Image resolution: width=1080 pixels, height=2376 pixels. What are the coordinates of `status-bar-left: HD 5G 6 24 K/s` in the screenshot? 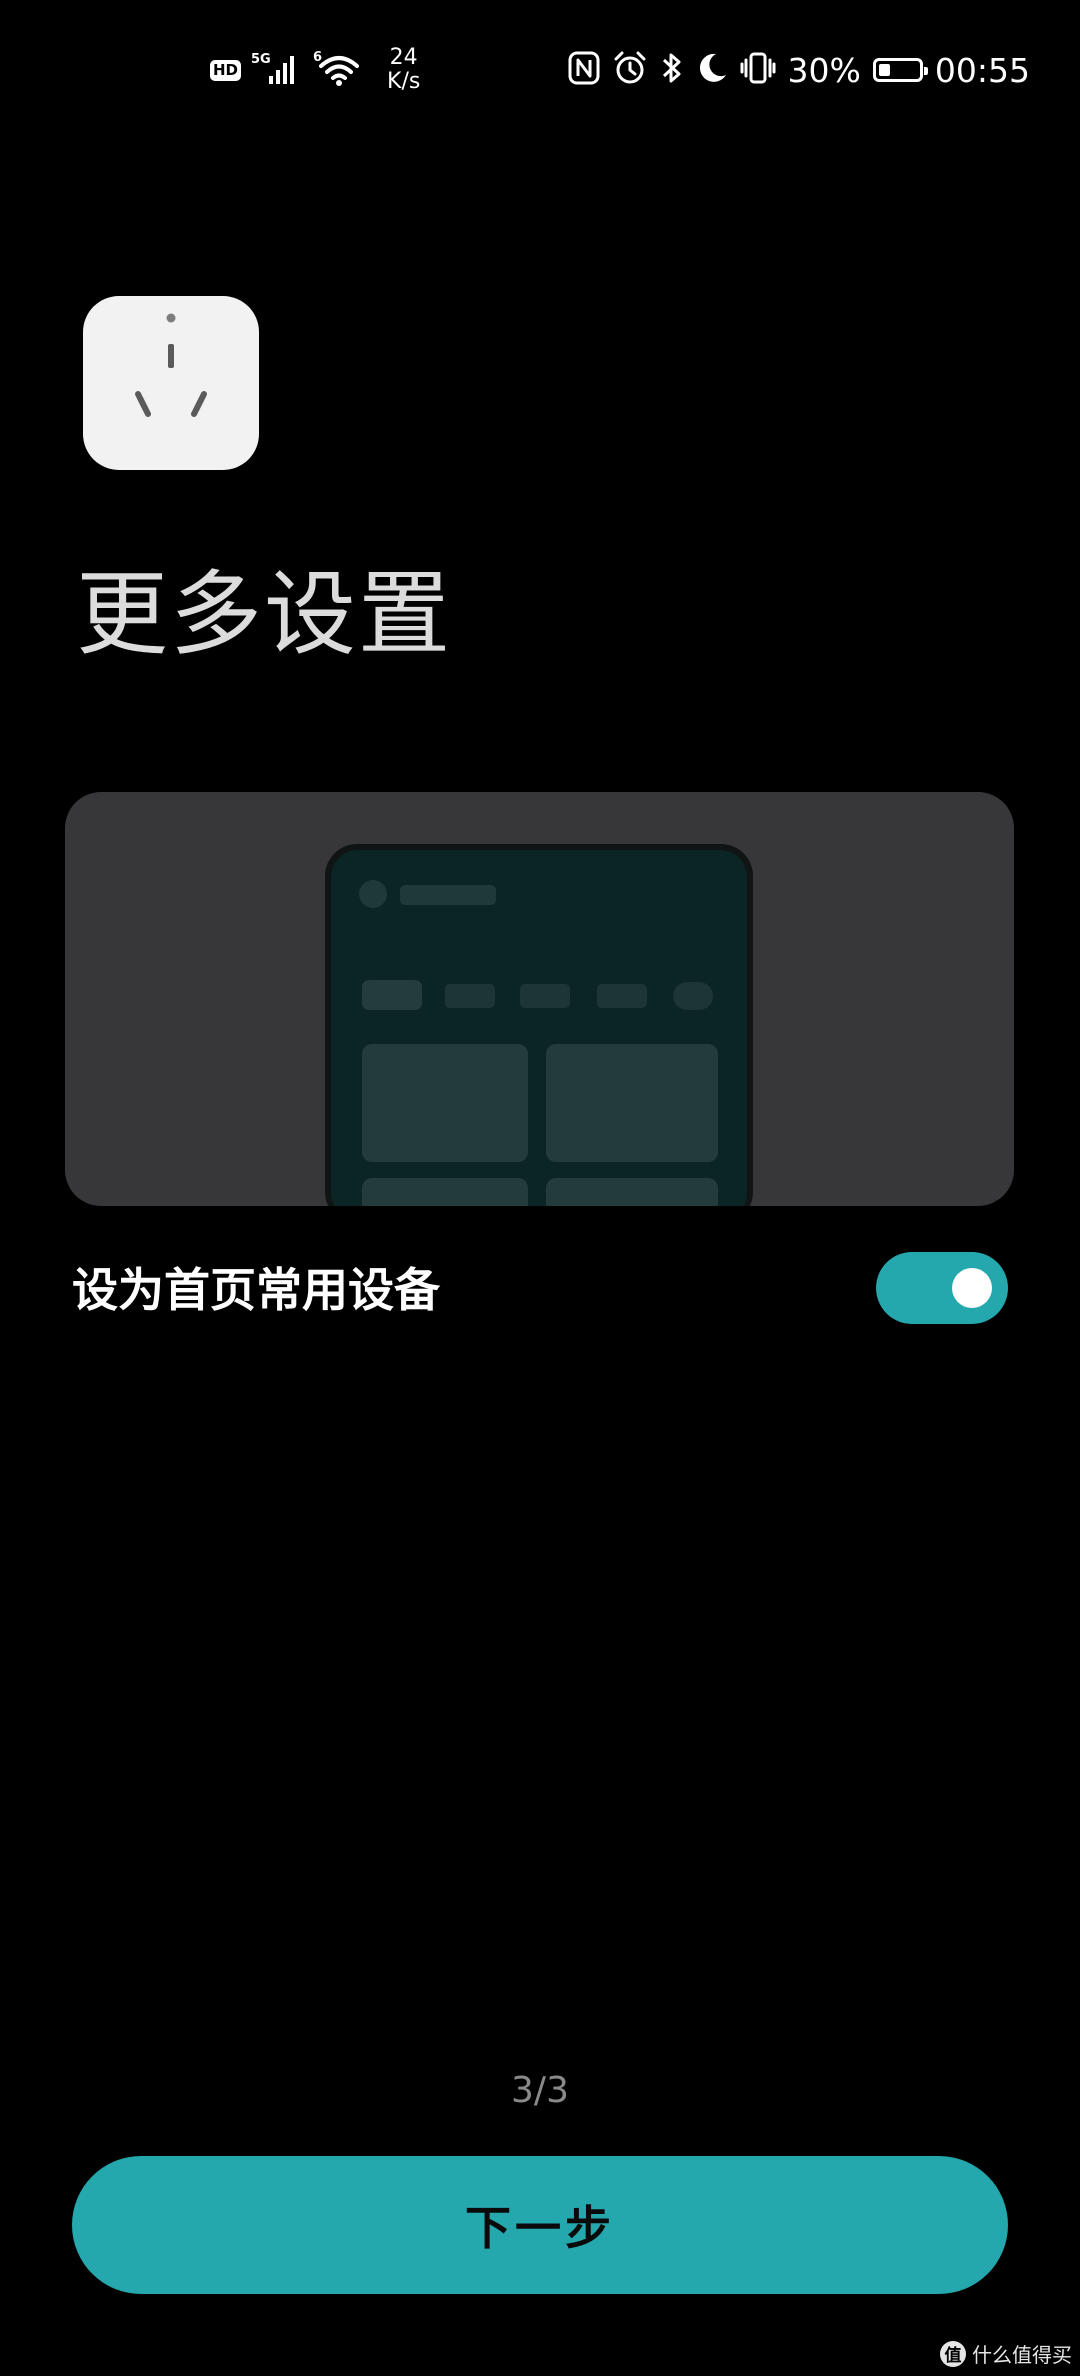 It's located at (315, 70).